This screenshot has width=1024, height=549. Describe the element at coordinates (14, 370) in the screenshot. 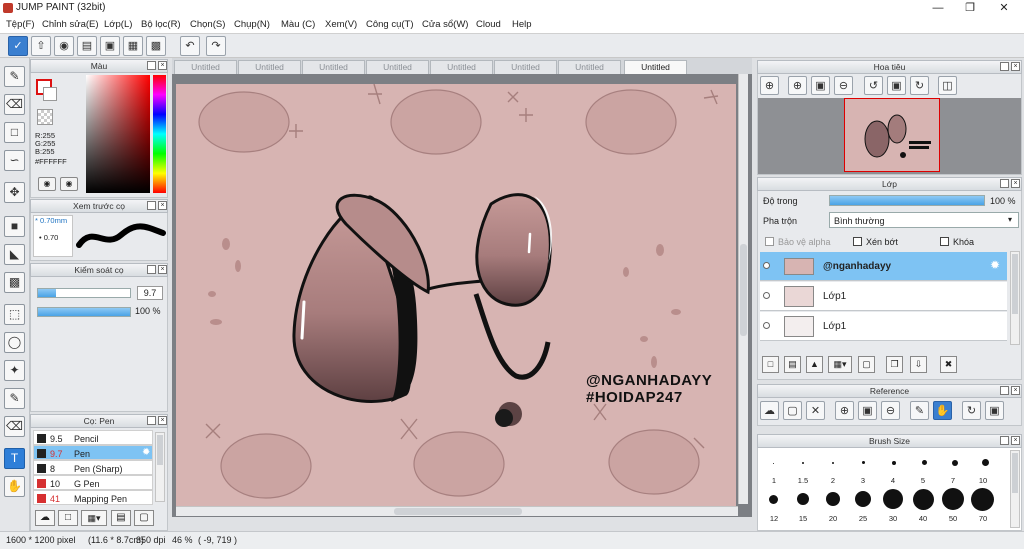

I see `magic-wand-tool-icon: ✦` at that location.